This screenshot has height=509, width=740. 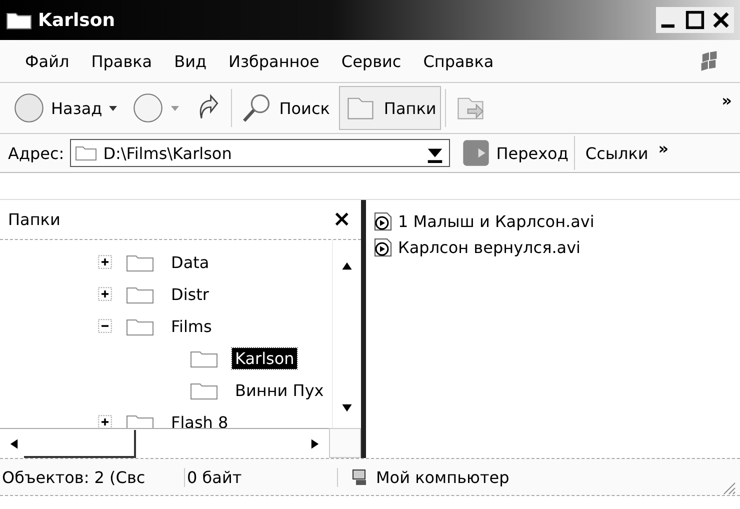 What do you see at coordinates (92, 477) in the screenshot?
I see `status-text: Объектов: 2 (Свс` at bounding box center [92, 477].